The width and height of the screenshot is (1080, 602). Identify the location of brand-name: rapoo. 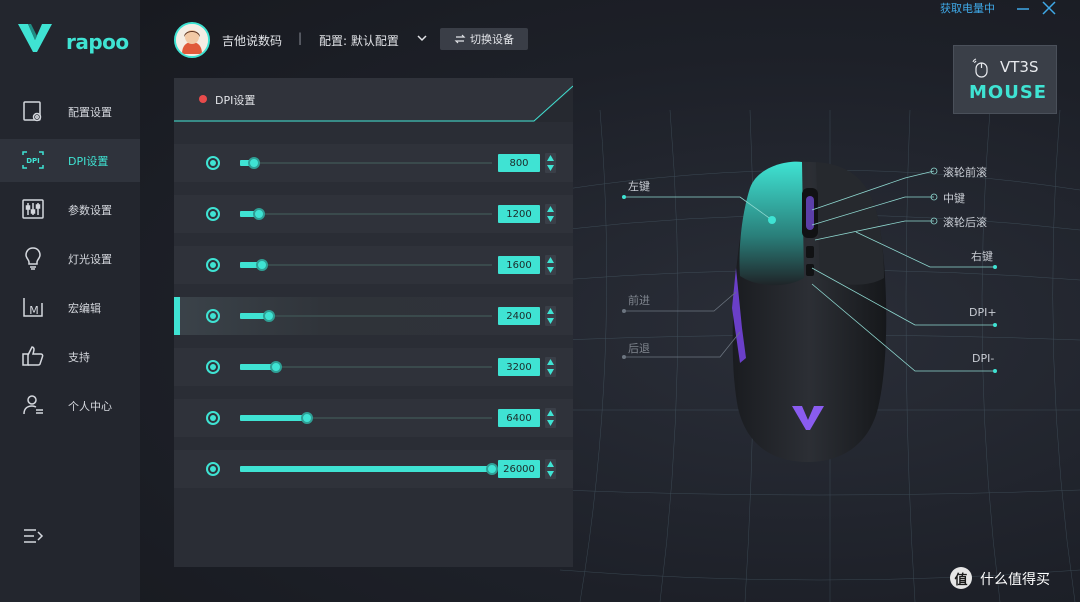
(97, 42).